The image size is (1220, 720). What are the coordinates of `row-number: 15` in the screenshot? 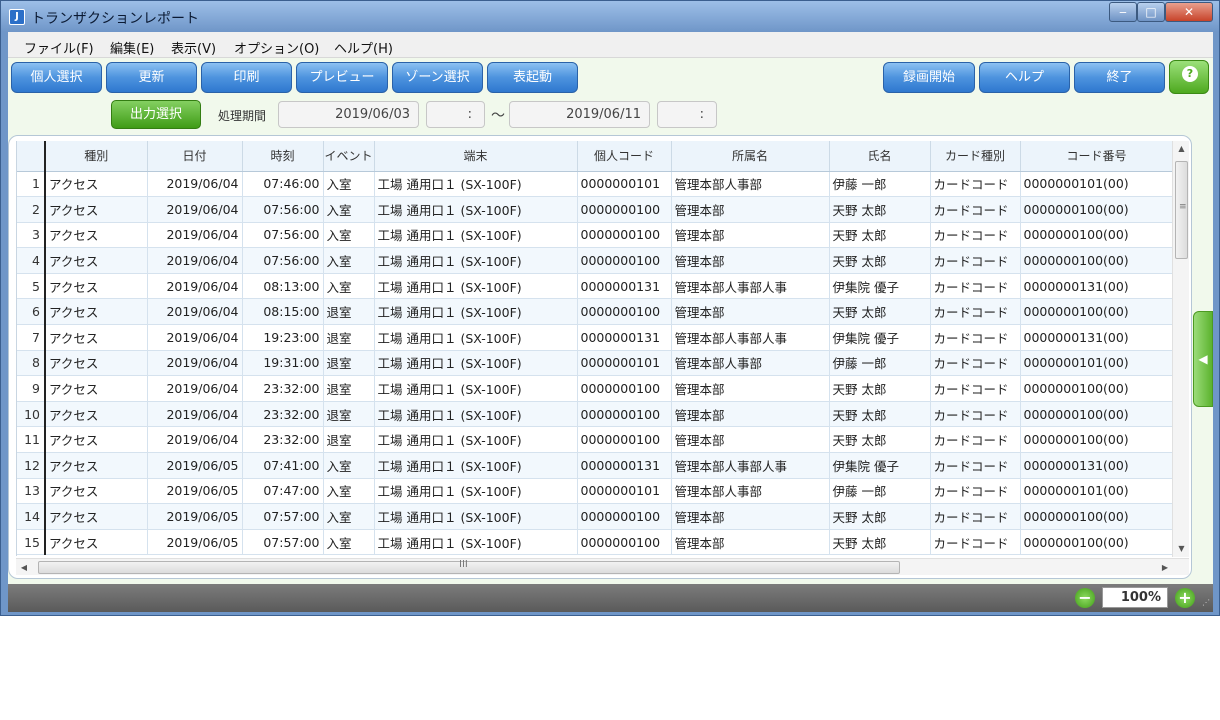 It's located at (31, 542).